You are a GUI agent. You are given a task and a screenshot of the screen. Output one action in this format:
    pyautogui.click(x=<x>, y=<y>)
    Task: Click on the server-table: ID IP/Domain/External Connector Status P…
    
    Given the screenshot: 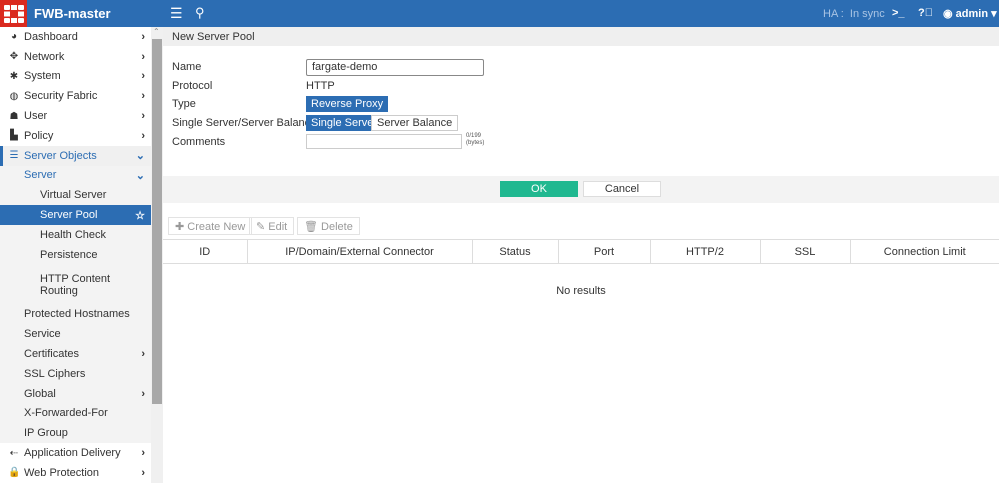 What is the action you would take?
    pyautogui.click(x=581, y=251)
    